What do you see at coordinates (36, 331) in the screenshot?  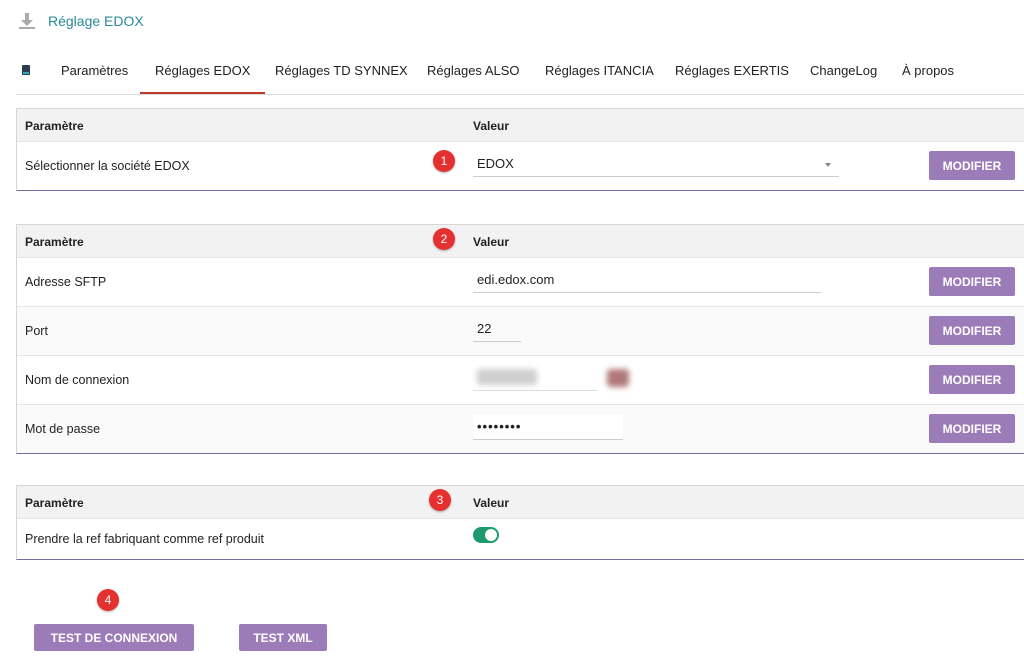 I see `row-label: Port` at bounding box center [36, 331].